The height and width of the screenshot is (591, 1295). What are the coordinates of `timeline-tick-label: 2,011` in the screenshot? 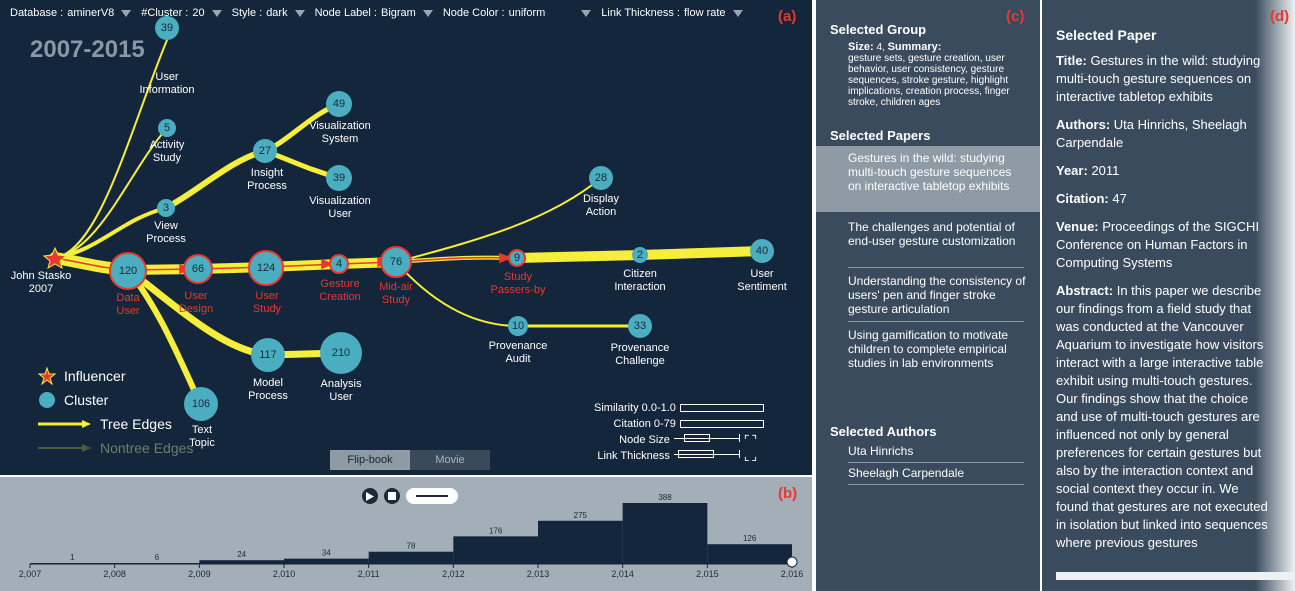 It's located at (369, 574).